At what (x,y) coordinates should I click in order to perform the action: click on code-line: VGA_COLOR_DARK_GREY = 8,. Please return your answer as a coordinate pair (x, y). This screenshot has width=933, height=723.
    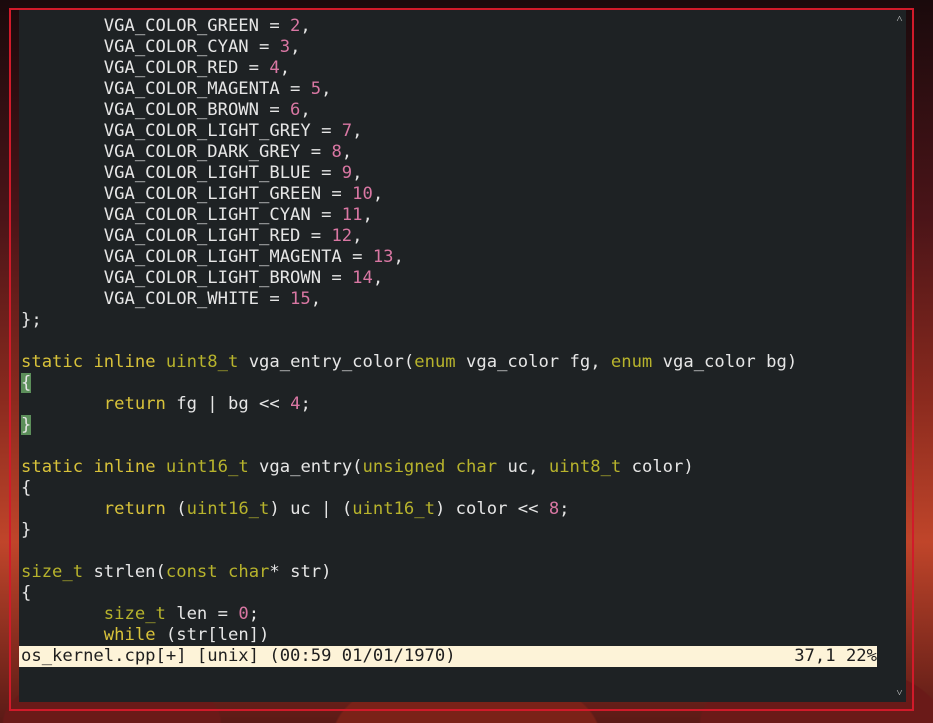
    Looking at the image, I should click on (409, 152).